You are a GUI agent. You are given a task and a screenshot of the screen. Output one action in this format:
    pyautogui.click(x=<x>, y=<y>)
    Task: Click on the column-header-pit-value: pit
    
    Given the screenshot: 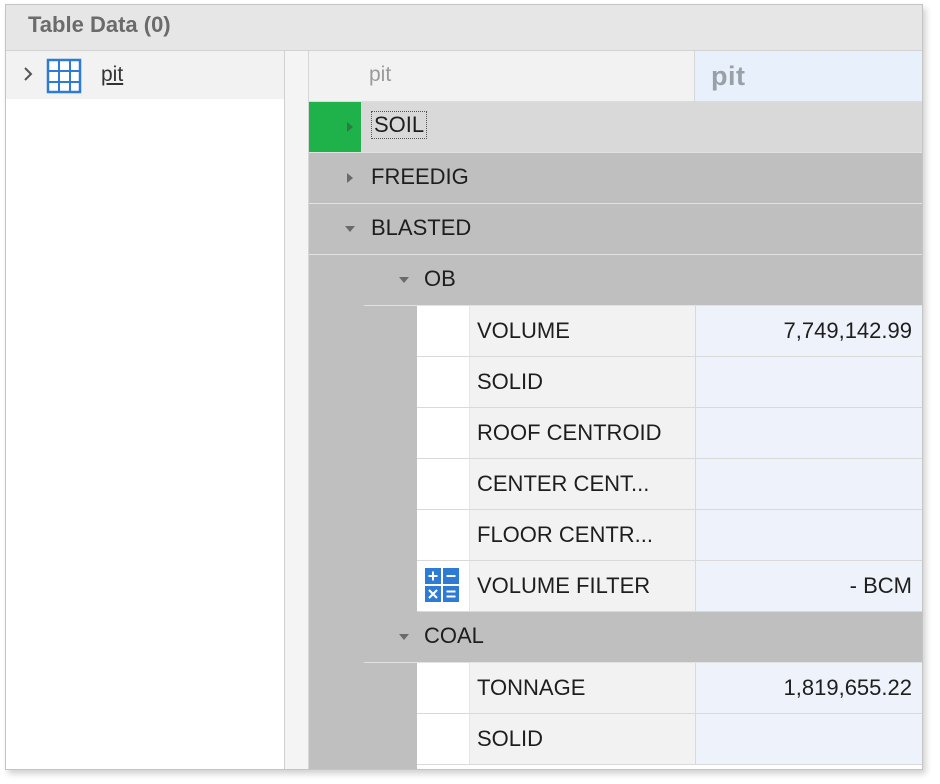 What is the action you would take?
    pyautogui.click(x=808, y=76)
    